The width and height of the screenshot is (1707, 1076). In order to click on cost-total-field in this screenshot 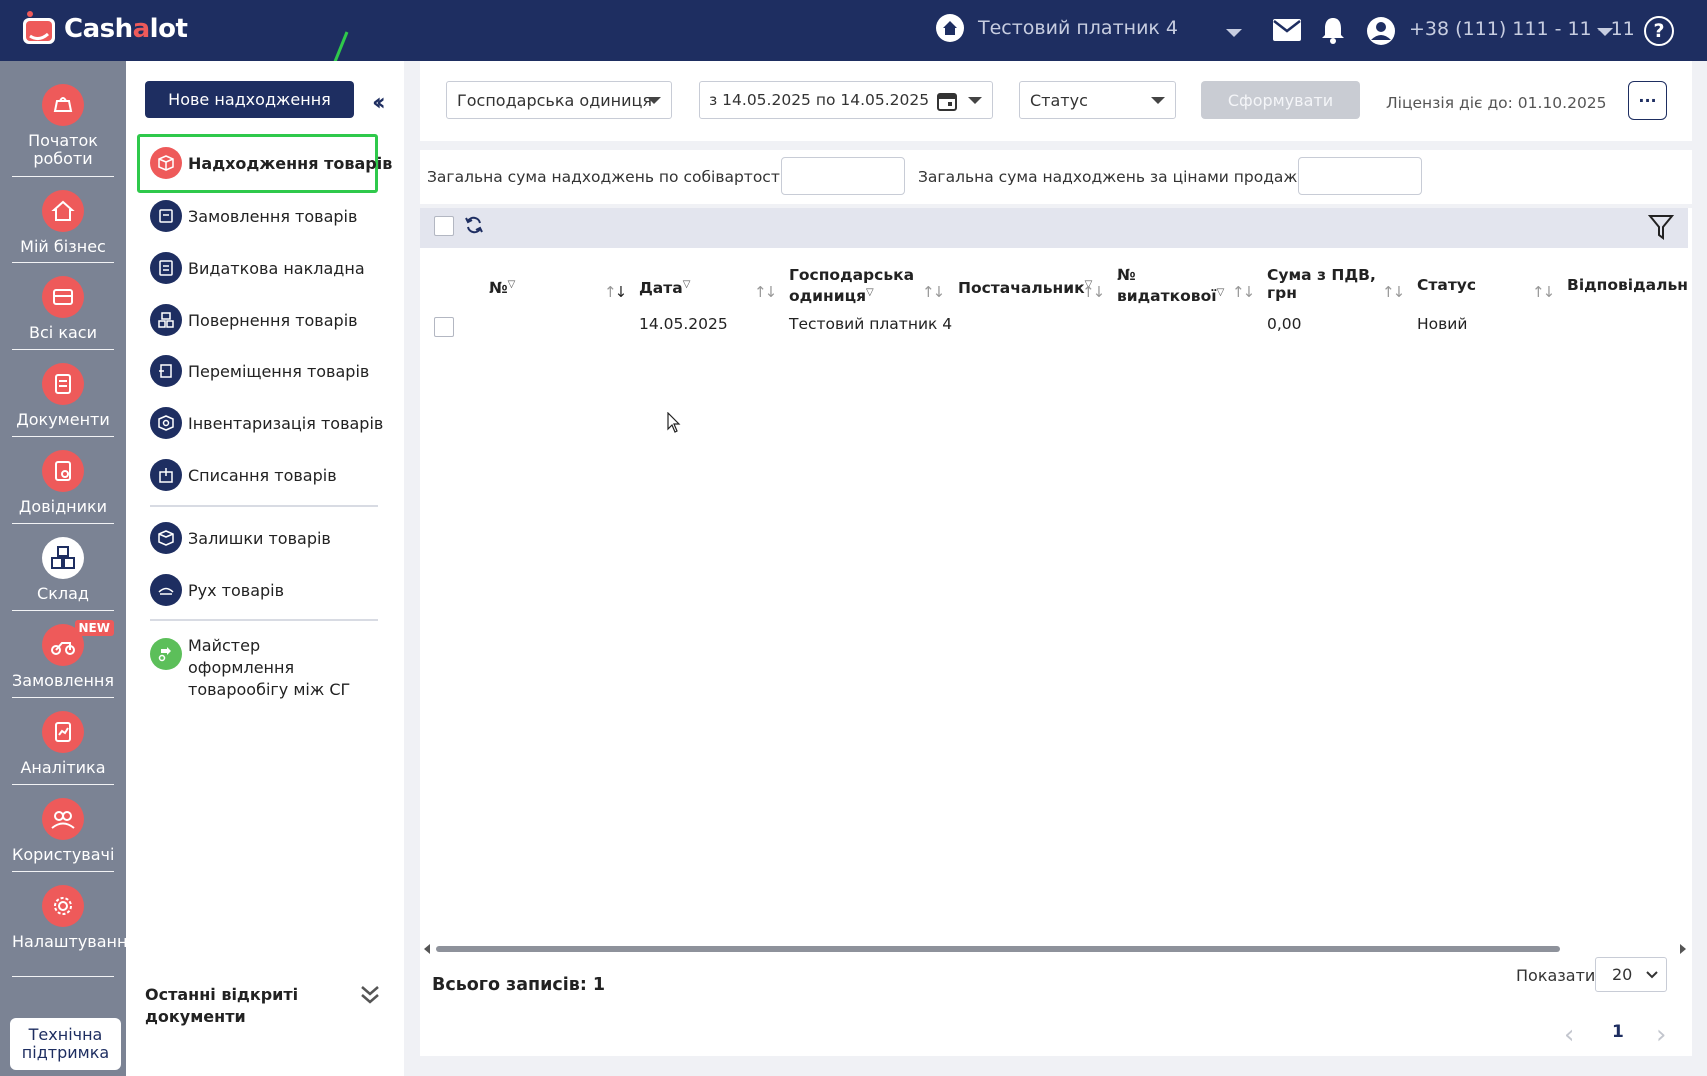, I will do `click(843, 176)`.